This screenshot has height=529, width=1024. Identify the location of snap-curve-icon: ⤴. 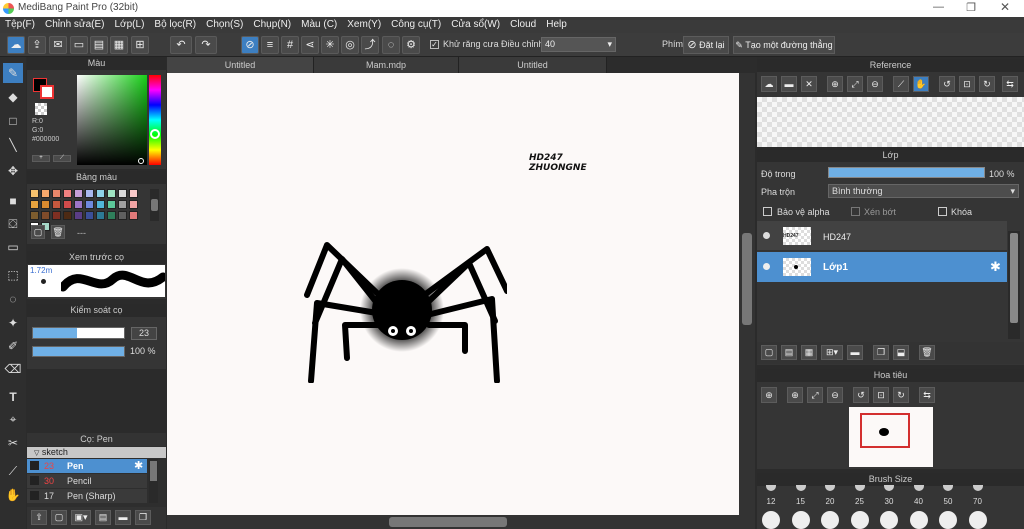
(370, 45).